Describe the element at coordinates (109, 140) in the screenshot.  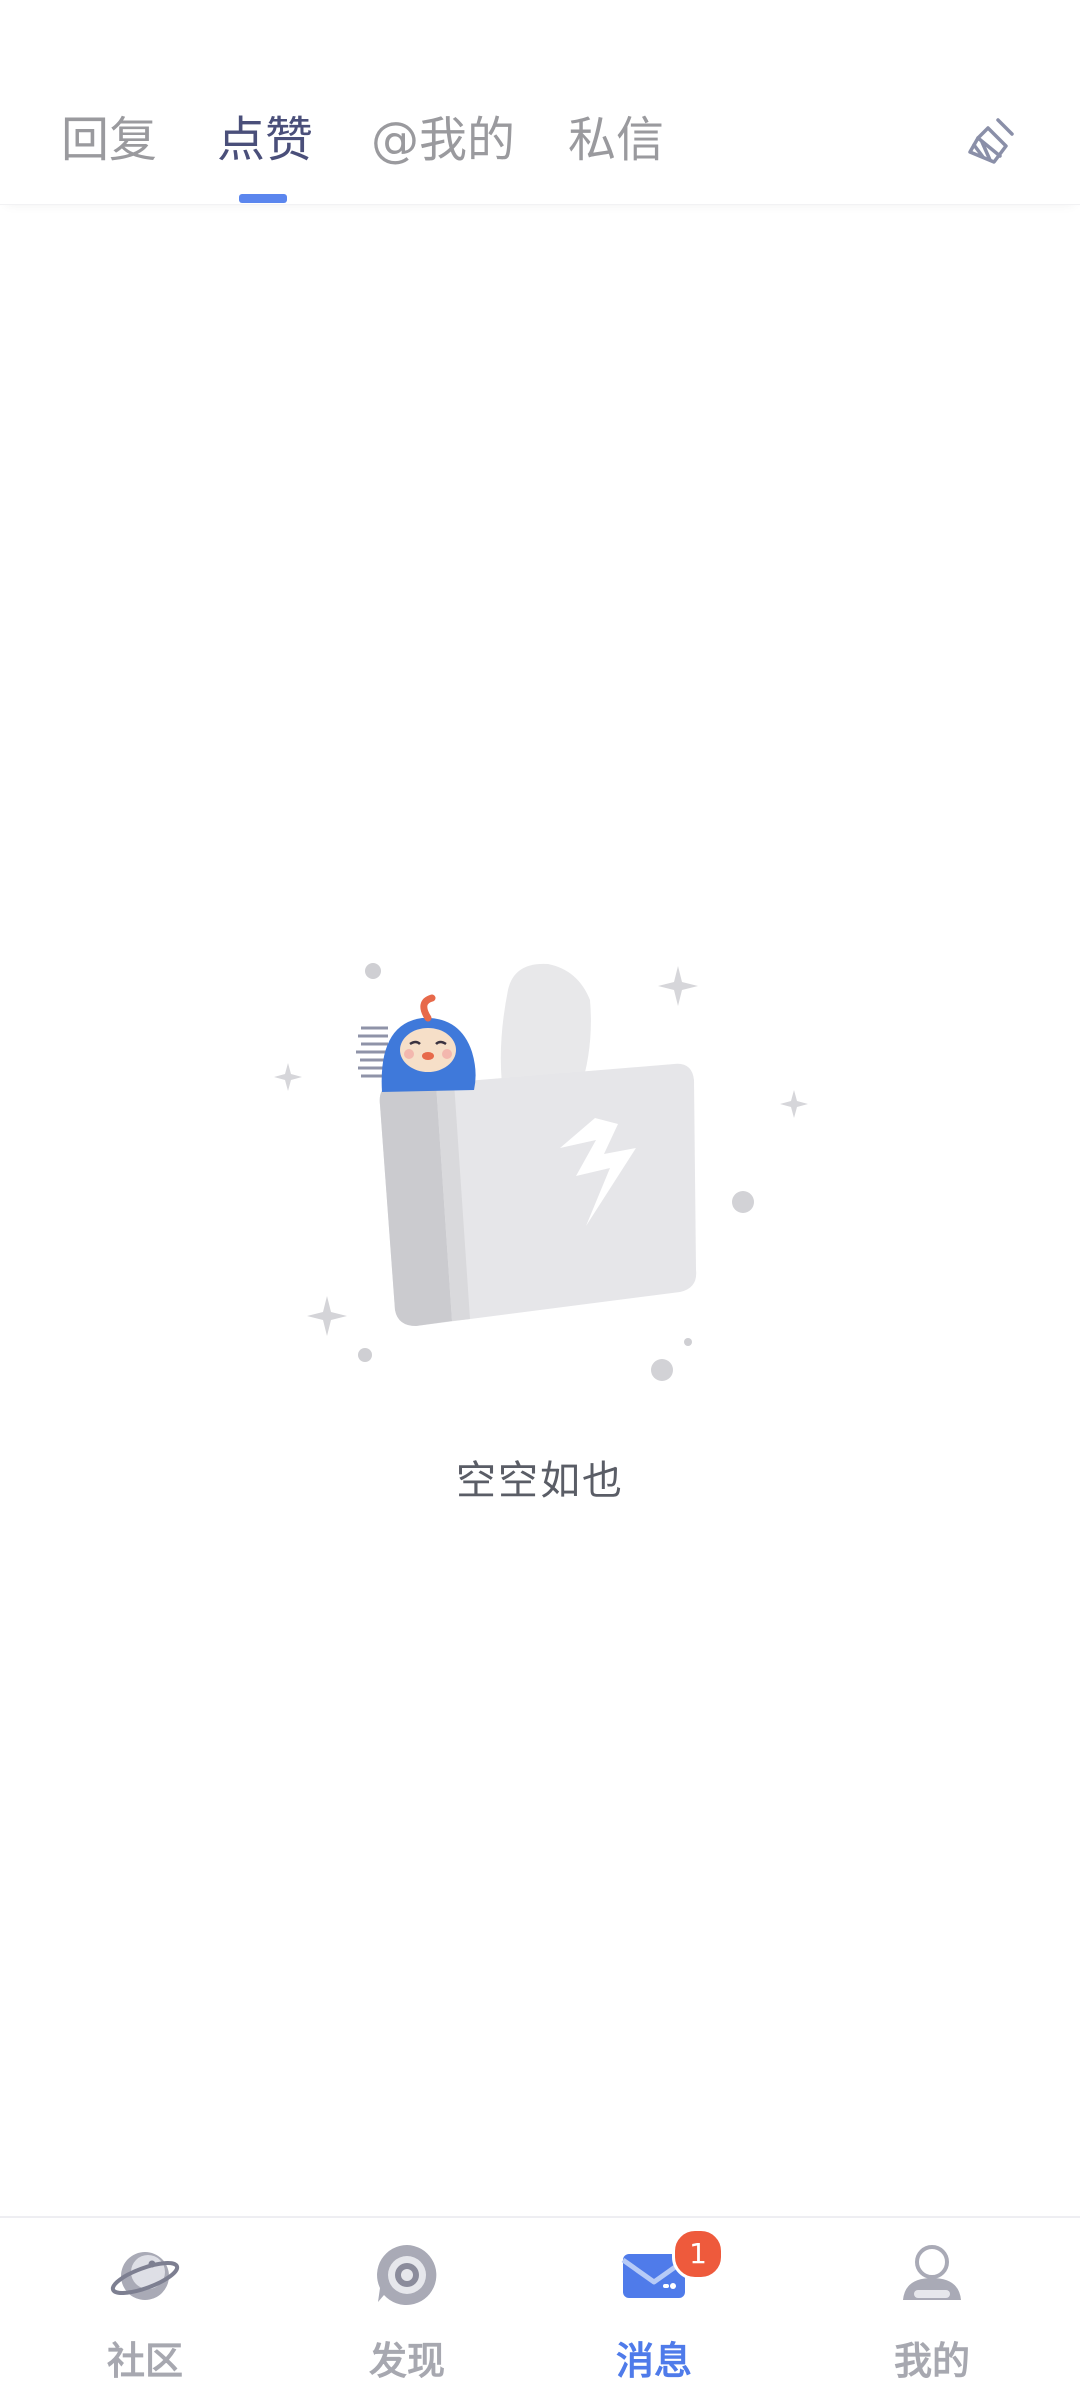
I see `tab-replies: 回复` at that location.